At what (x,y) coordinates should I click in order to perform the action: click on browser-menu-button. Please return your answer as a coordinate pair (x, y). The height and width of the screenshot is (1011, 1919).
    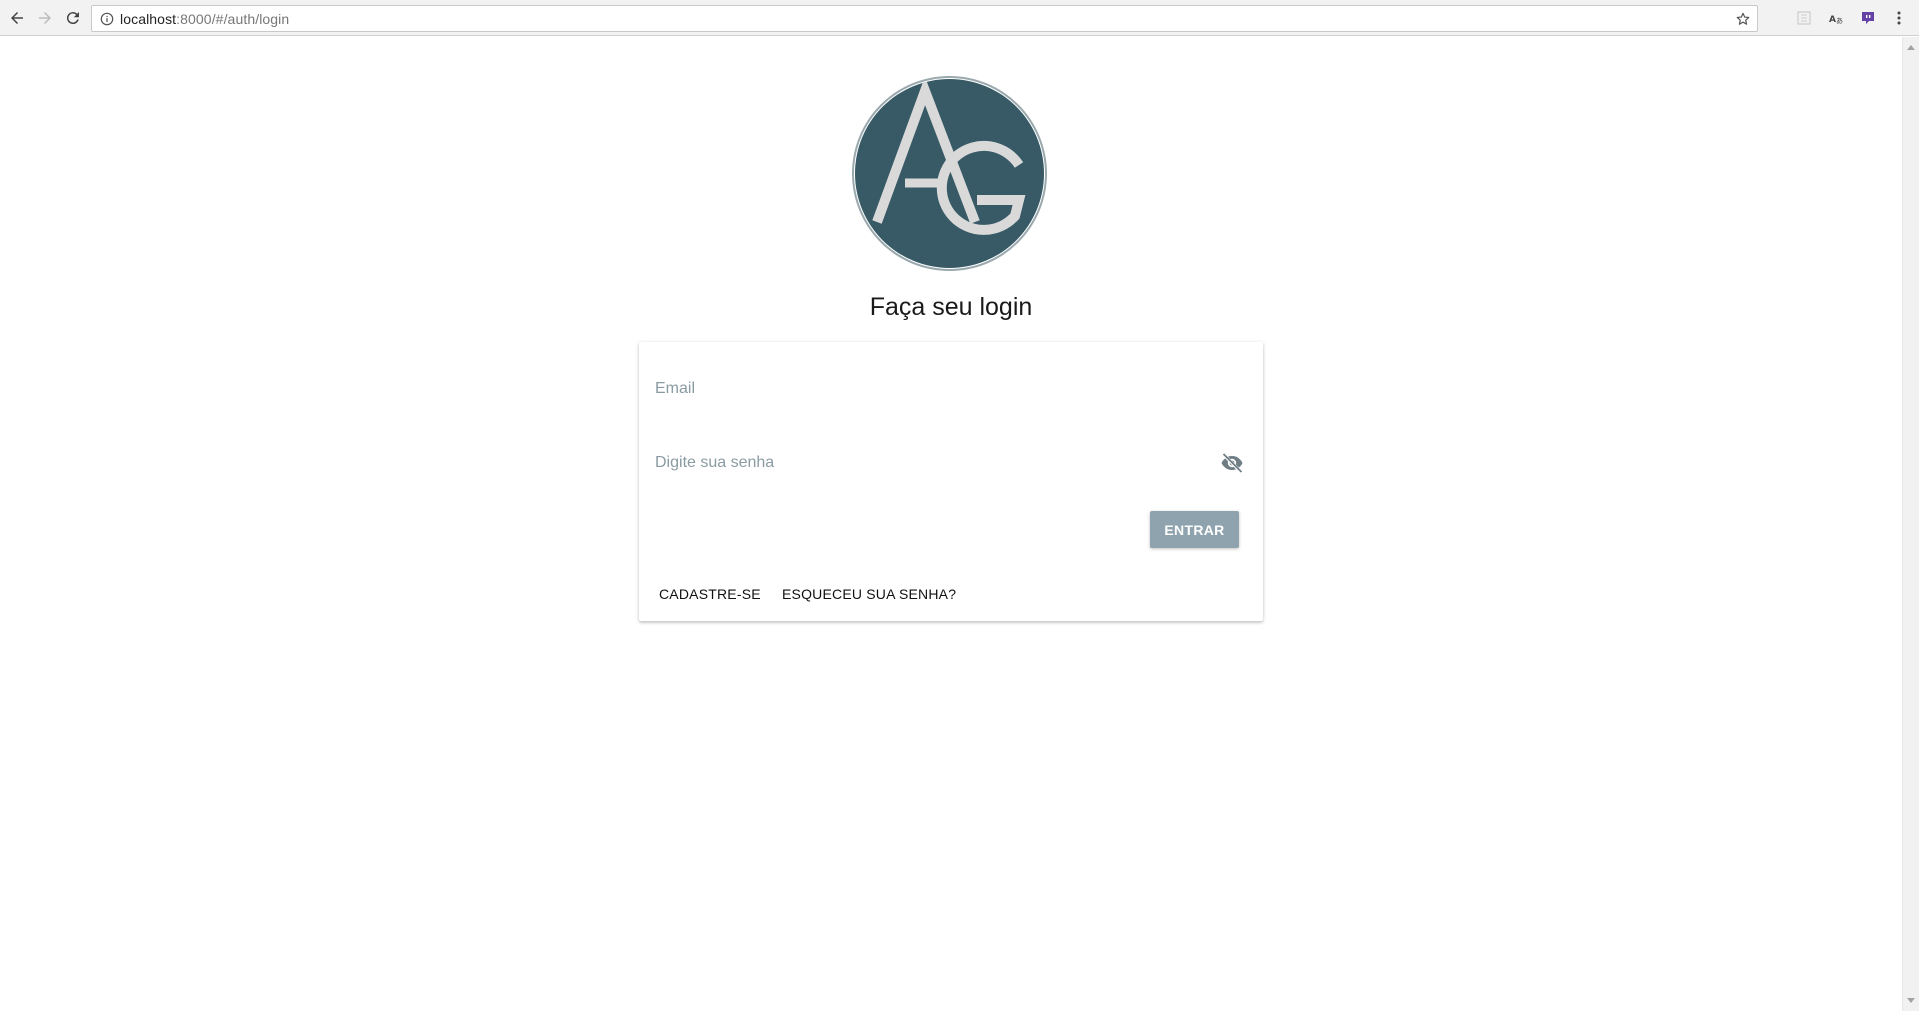
    Looking at the image, I should click on (1899, 18).